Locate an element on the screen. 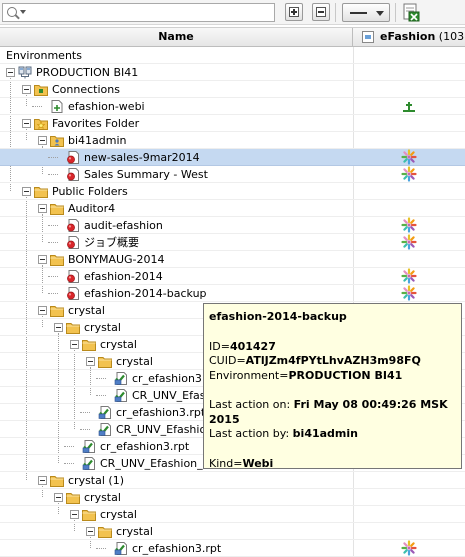 The image size is (465, 557). tree-row: new-sales-9mar2014 is located at coordinates (232, 157).